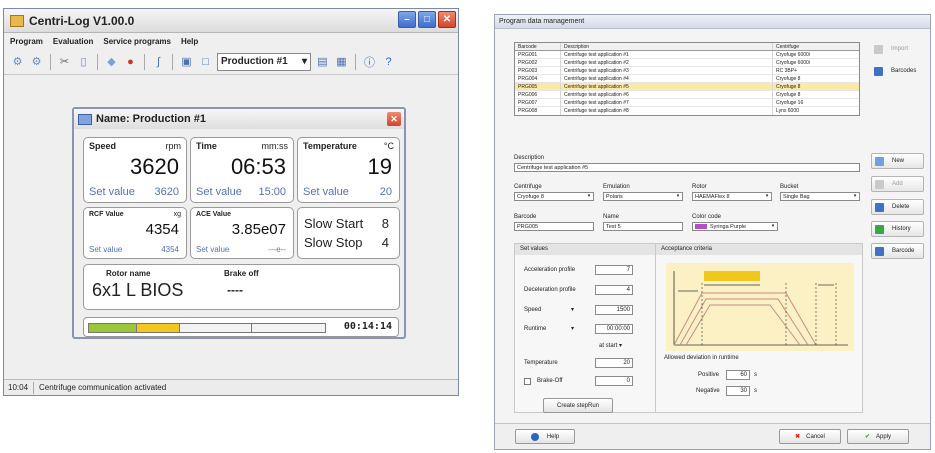 This screenshot has height=453, width=935. I want to click on negative-field: 30, so click(738, 391).